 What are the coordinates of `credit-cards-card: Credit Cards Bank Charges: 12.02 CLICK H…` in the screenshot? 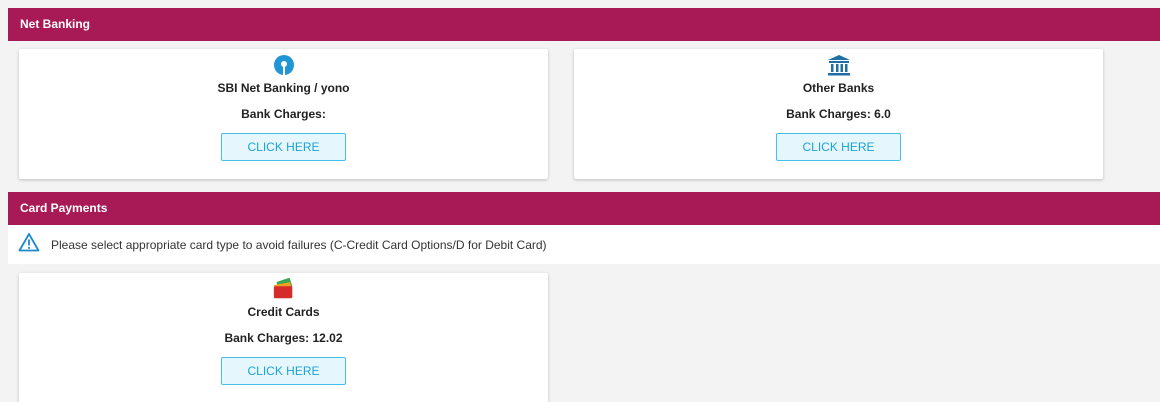 It's located at (283, 337).